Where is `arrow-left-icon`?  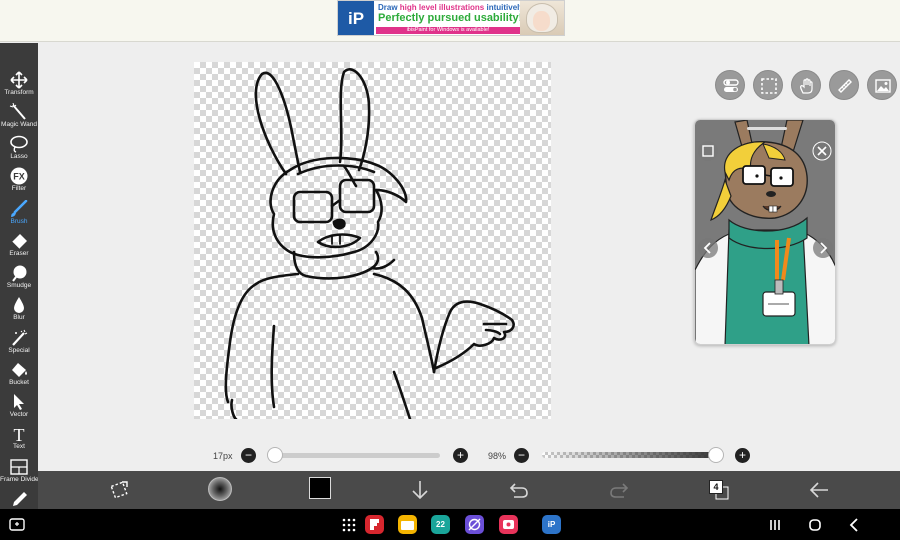 arrow-left-icon is located at coordinates (818, 490).